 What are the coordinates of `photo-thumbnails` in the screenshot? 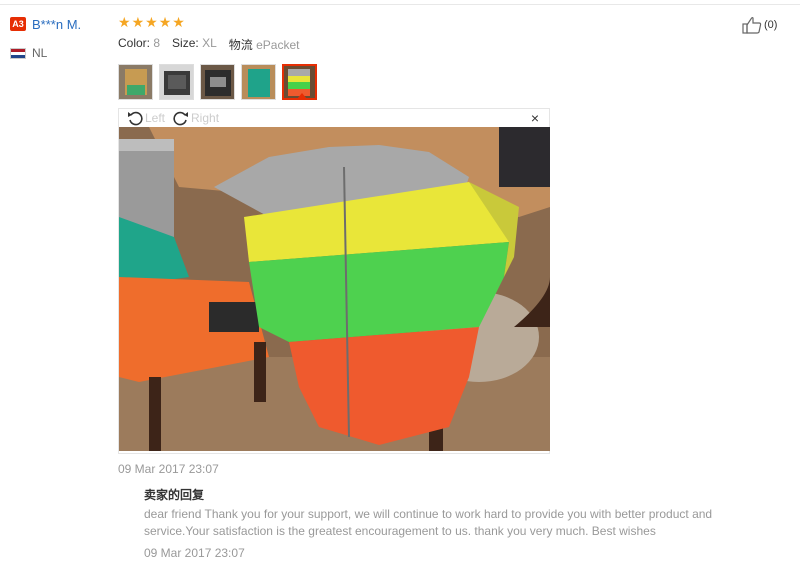 It's located at (220, 82).